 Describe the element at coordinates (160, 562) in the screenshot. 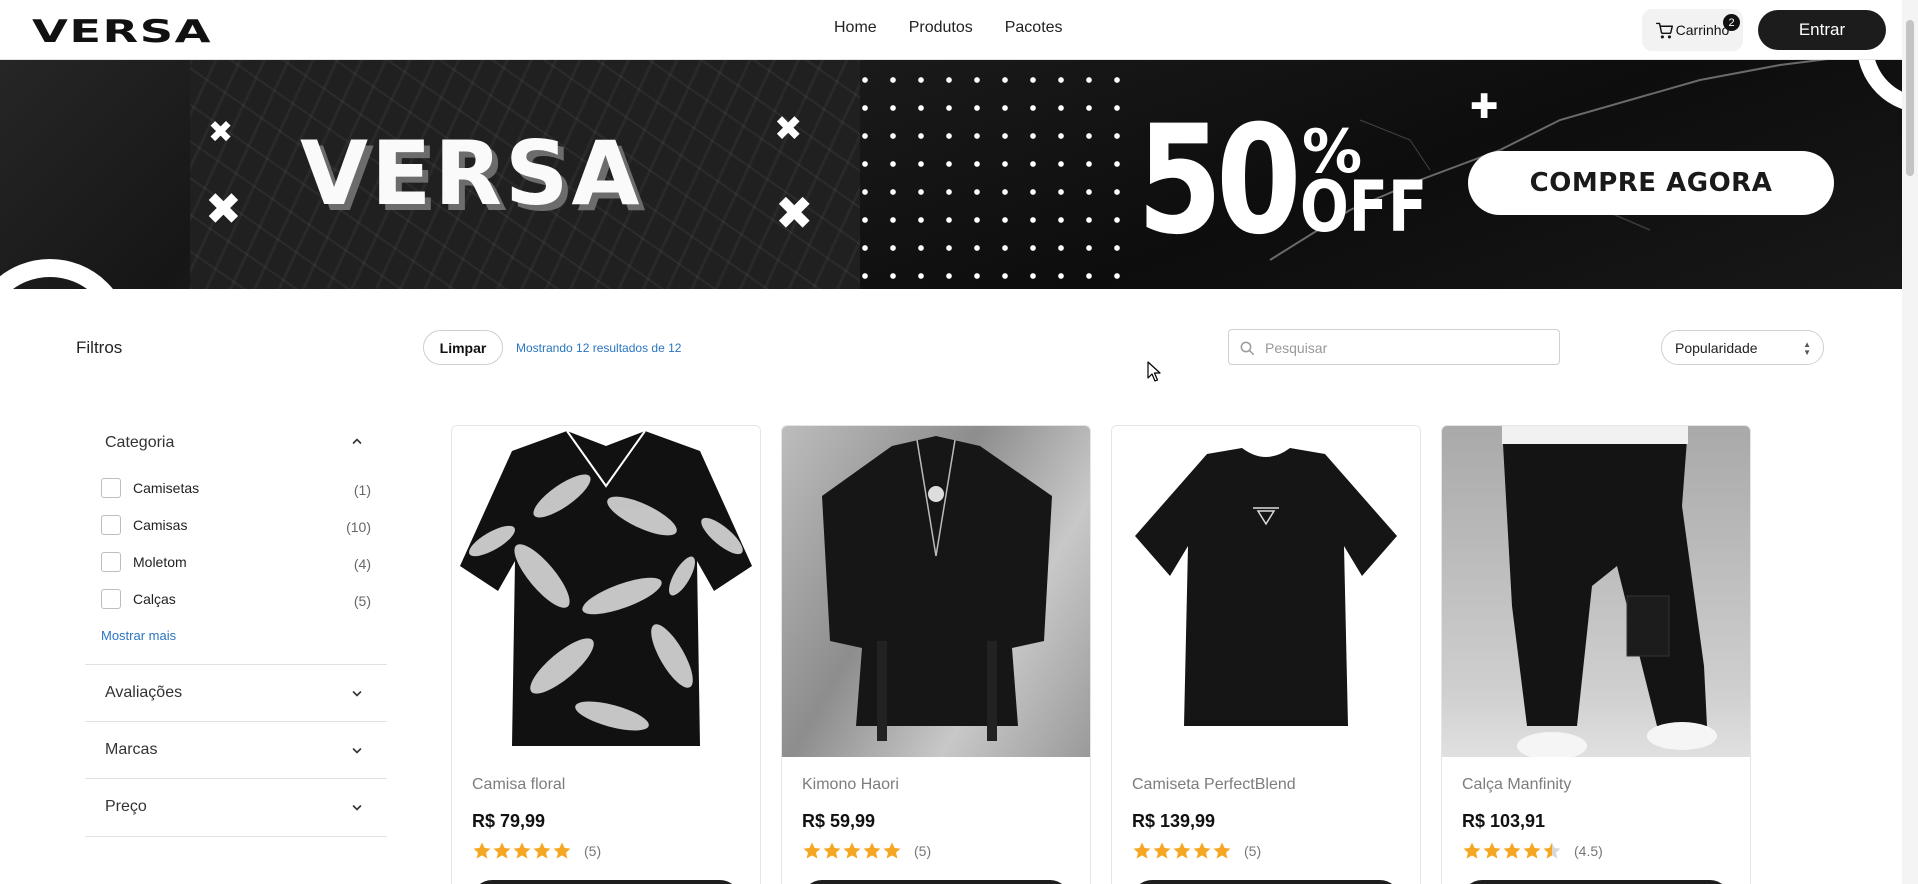

I see `category-label: Moletom` at that location.